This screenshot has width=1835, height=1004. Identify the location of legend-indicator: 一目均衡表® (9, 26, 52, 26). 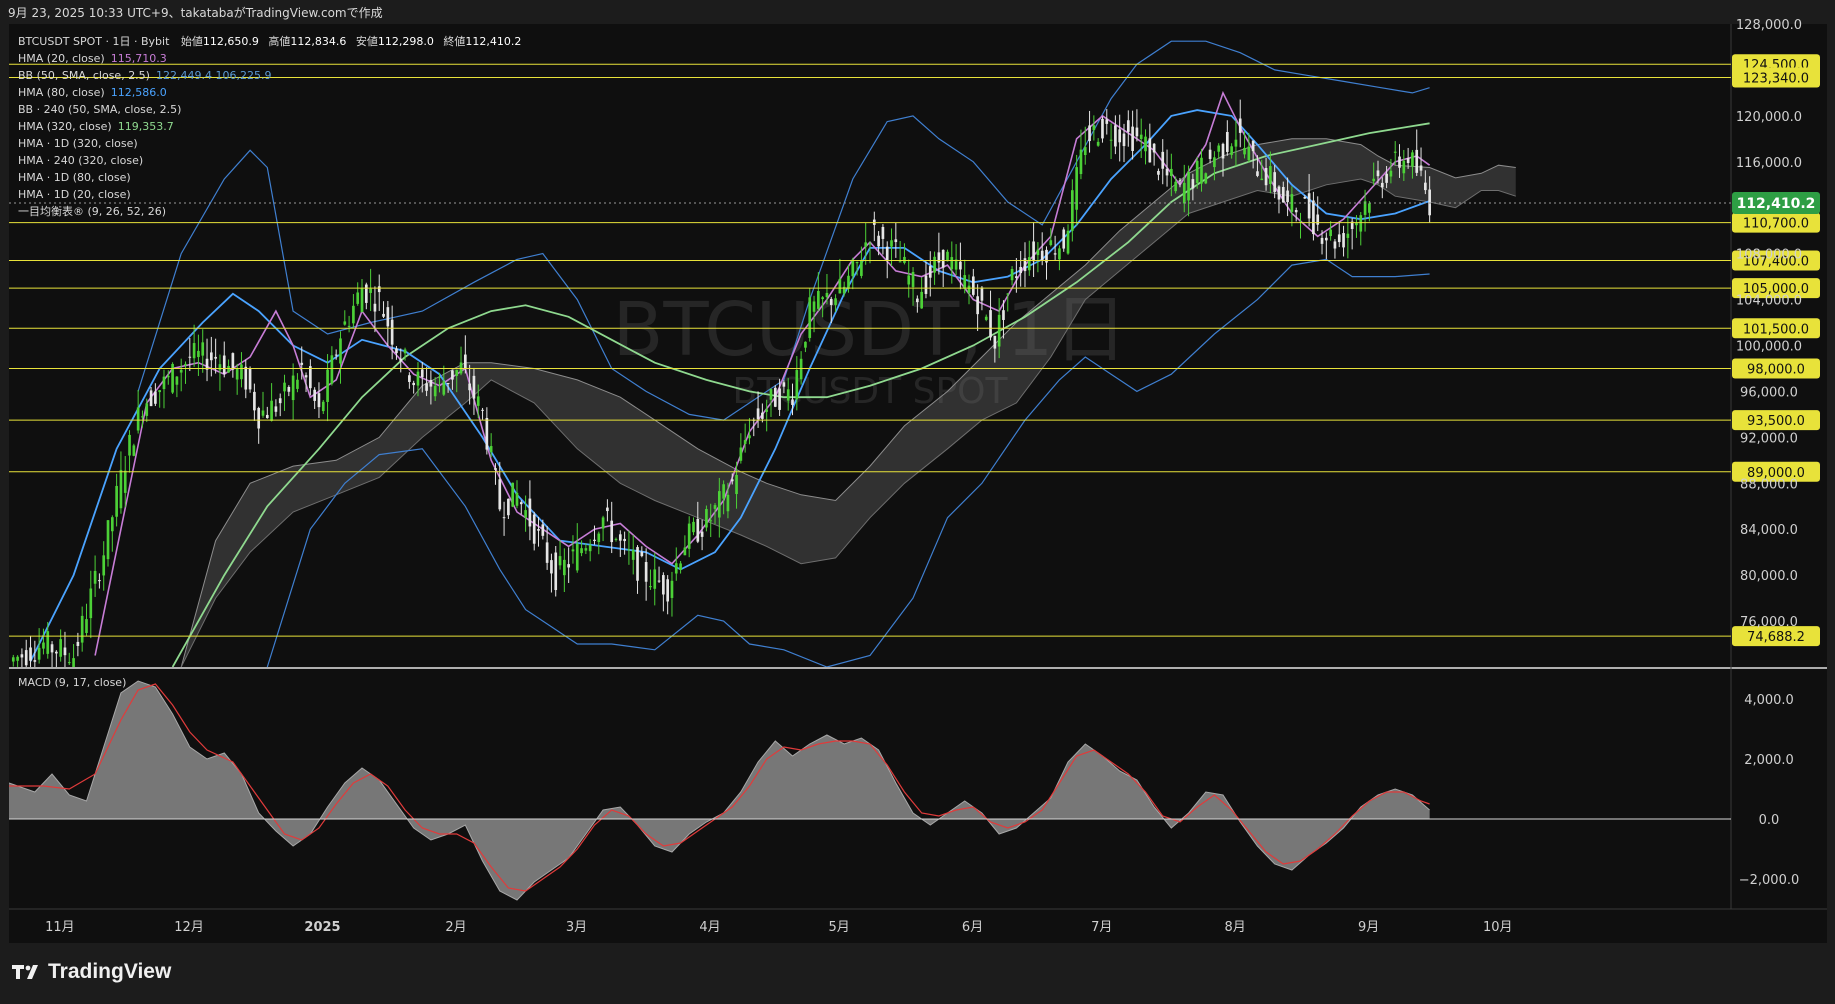
(92, 211).